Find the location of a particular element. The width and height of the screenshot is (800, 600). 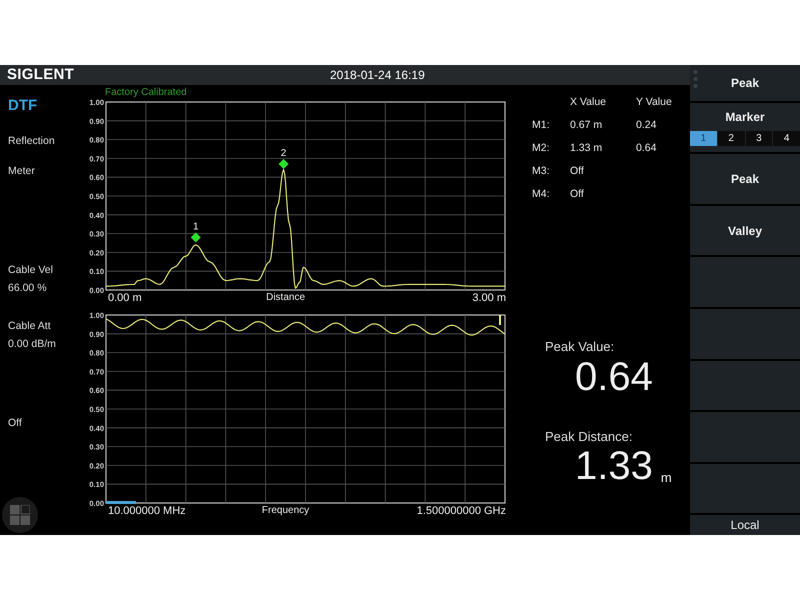

axis-start-label: 10.000000 MHz is located at coordinates (147, 511).